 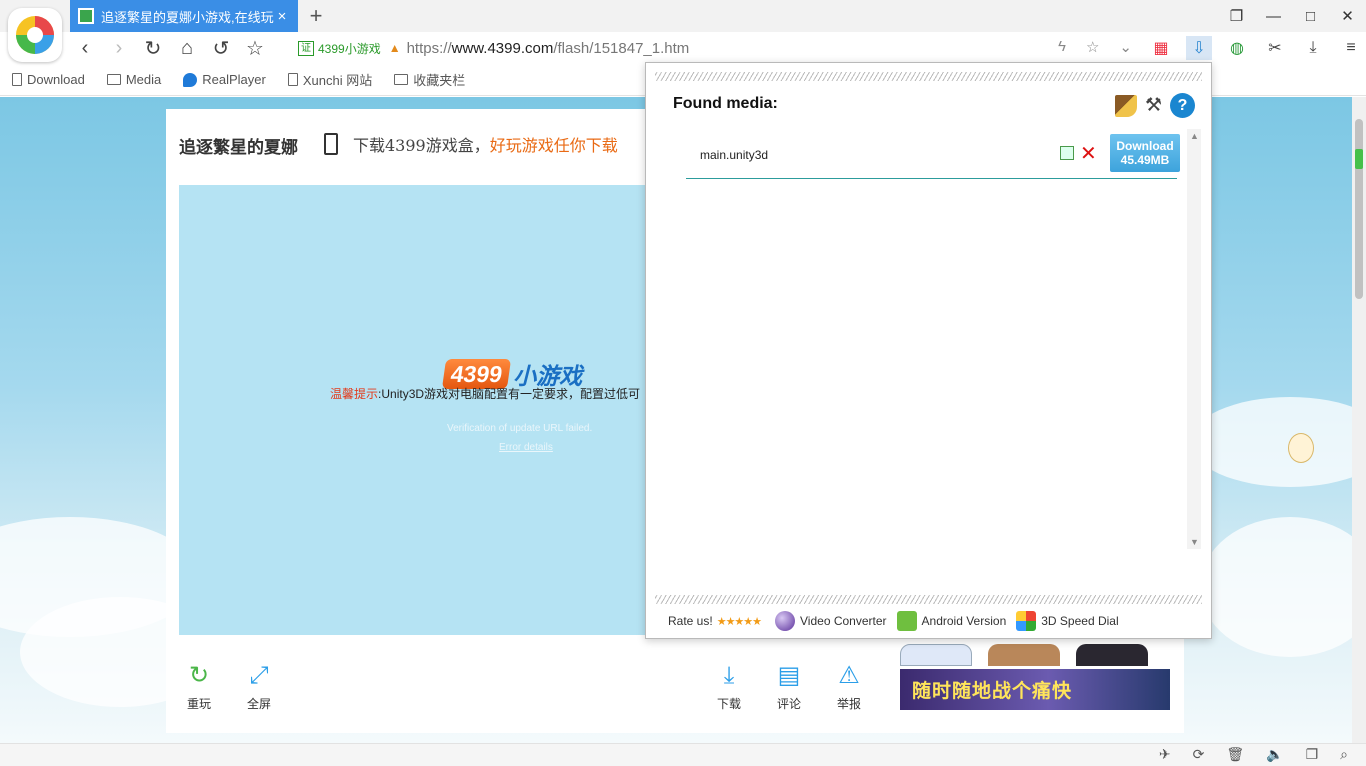 What do you see at coordinates (1301, 448) in the screenshot?
I see `mascot-icon` at bounding box center [1301, 448].